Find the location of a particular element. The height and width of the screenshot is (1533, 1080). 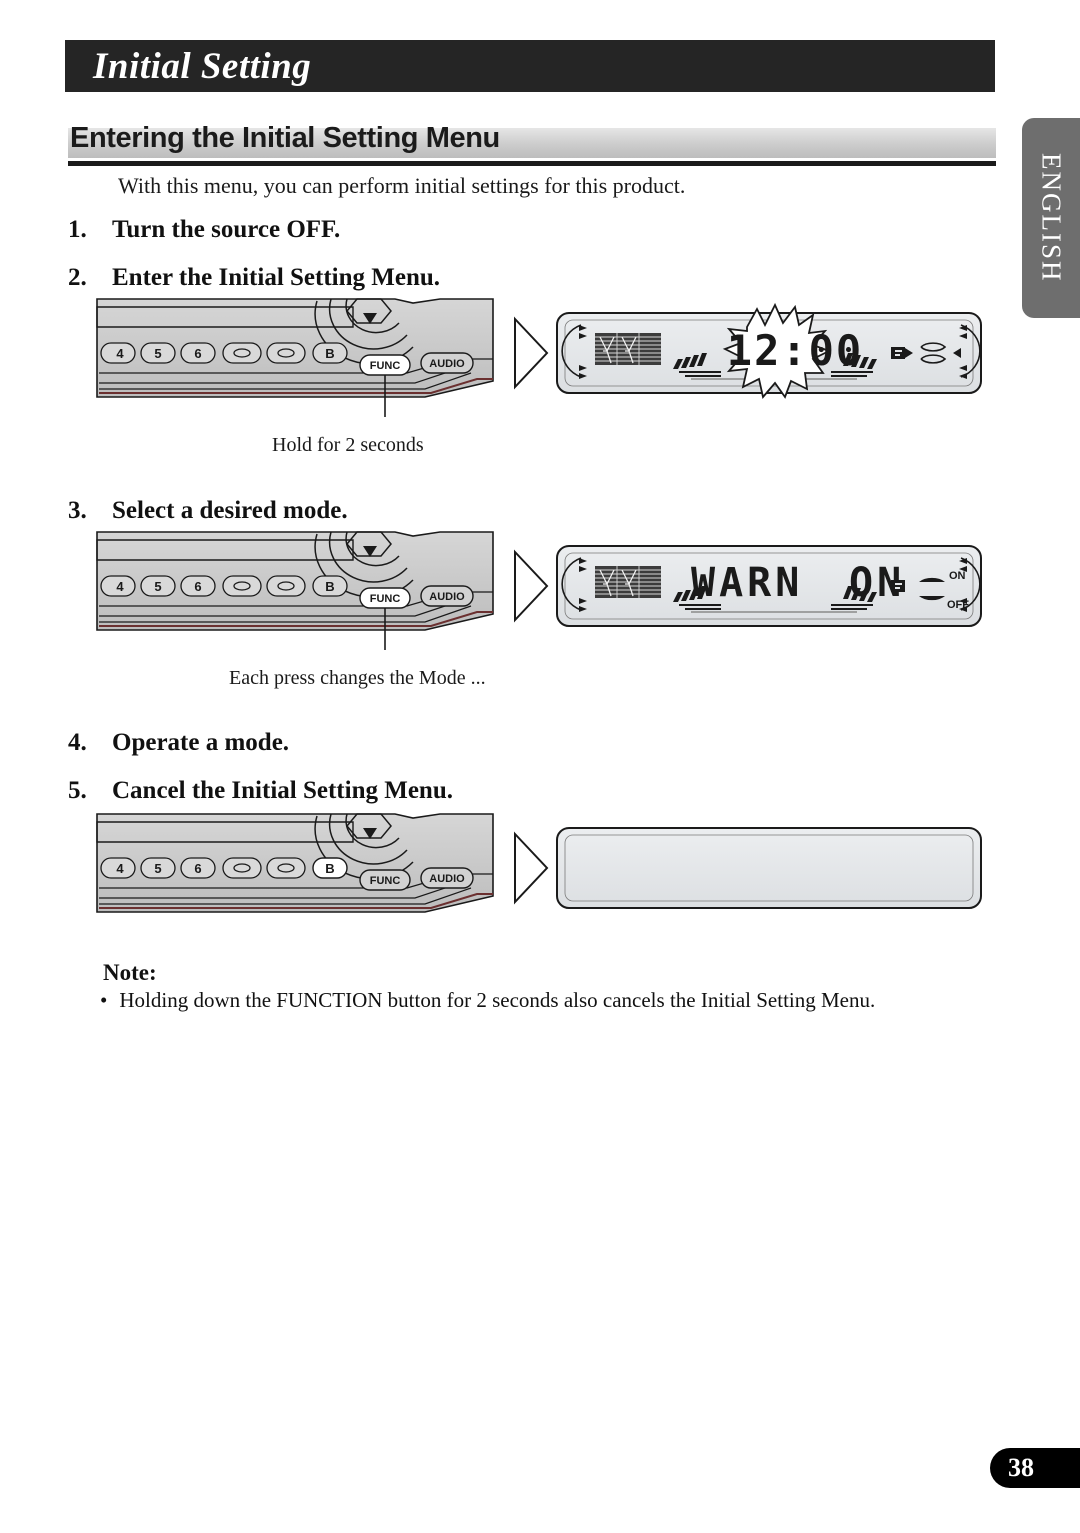

audio-button-2: AUDIO is located at coordinates (447, 596).